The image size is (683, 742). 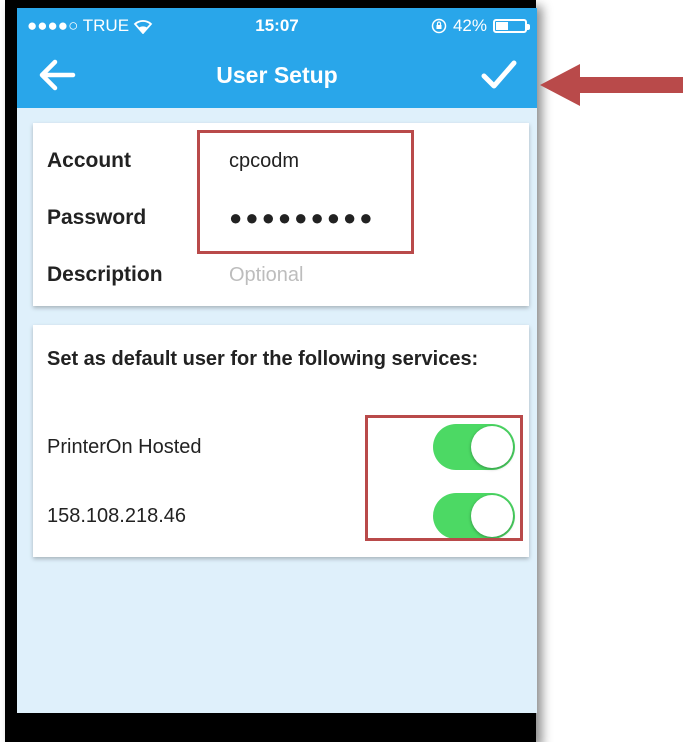 What do you see at coordinates (469, 25) in the screenshot?
I see `battery-percent: 42%` at bounding box center [469, 25].